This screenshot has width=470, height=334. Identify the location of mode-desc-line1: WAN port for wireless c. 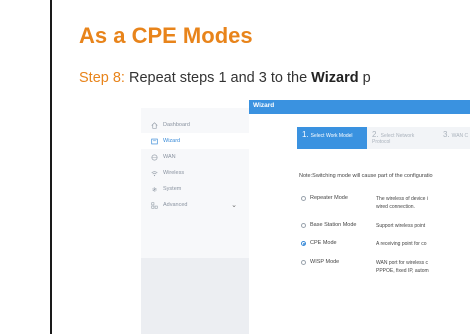
(402, 263).